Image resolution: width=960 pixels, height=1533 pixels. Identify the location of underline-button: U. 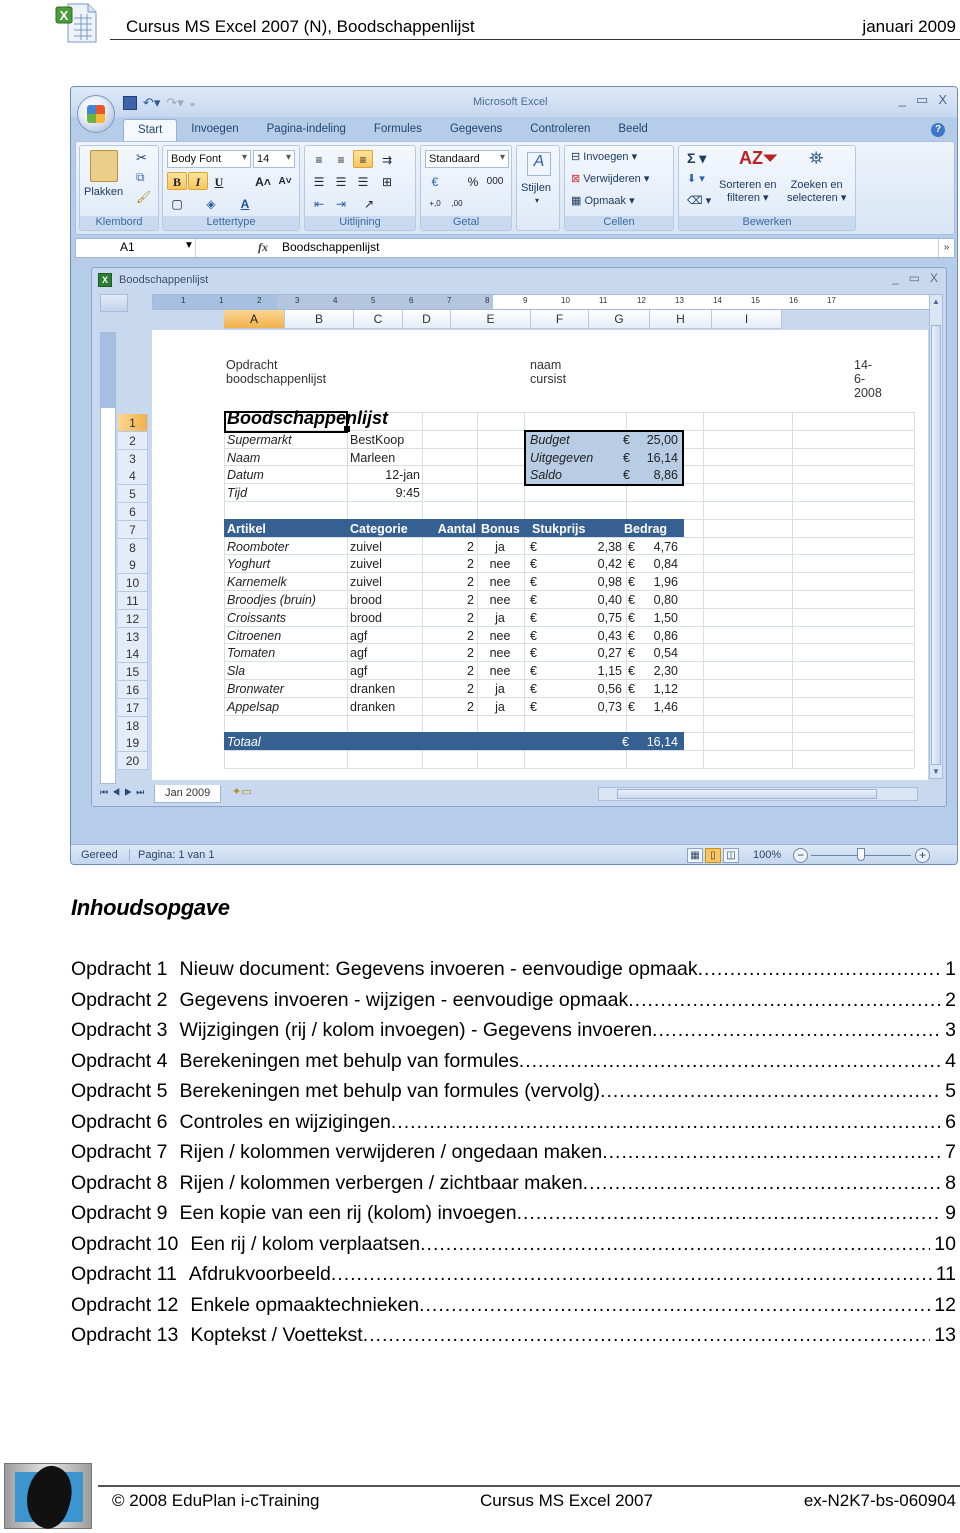
(219, 181).